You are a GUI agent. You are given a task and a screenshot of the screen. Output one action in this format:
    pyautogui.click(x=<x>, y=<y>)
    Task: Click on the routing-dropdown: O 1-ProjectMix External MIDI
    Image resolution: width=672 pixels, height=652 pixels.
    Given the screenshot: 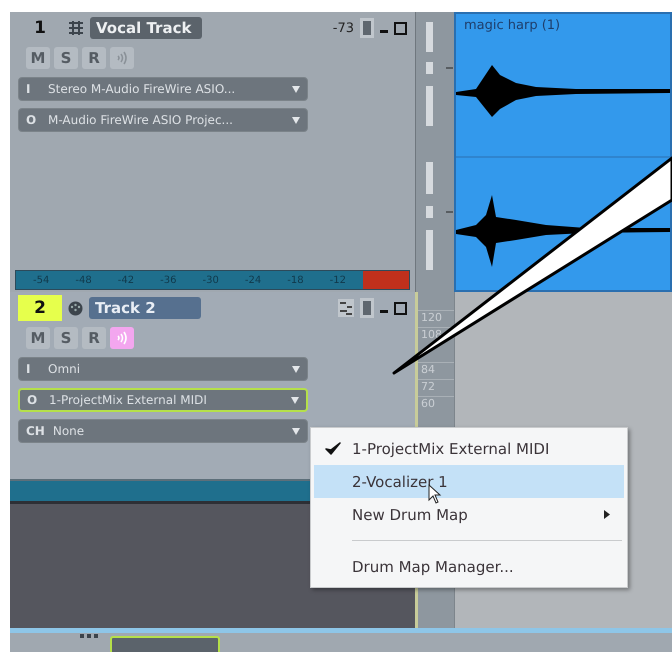 What is the action you would take?
    pyautogui.click(x=163, y=400)
    